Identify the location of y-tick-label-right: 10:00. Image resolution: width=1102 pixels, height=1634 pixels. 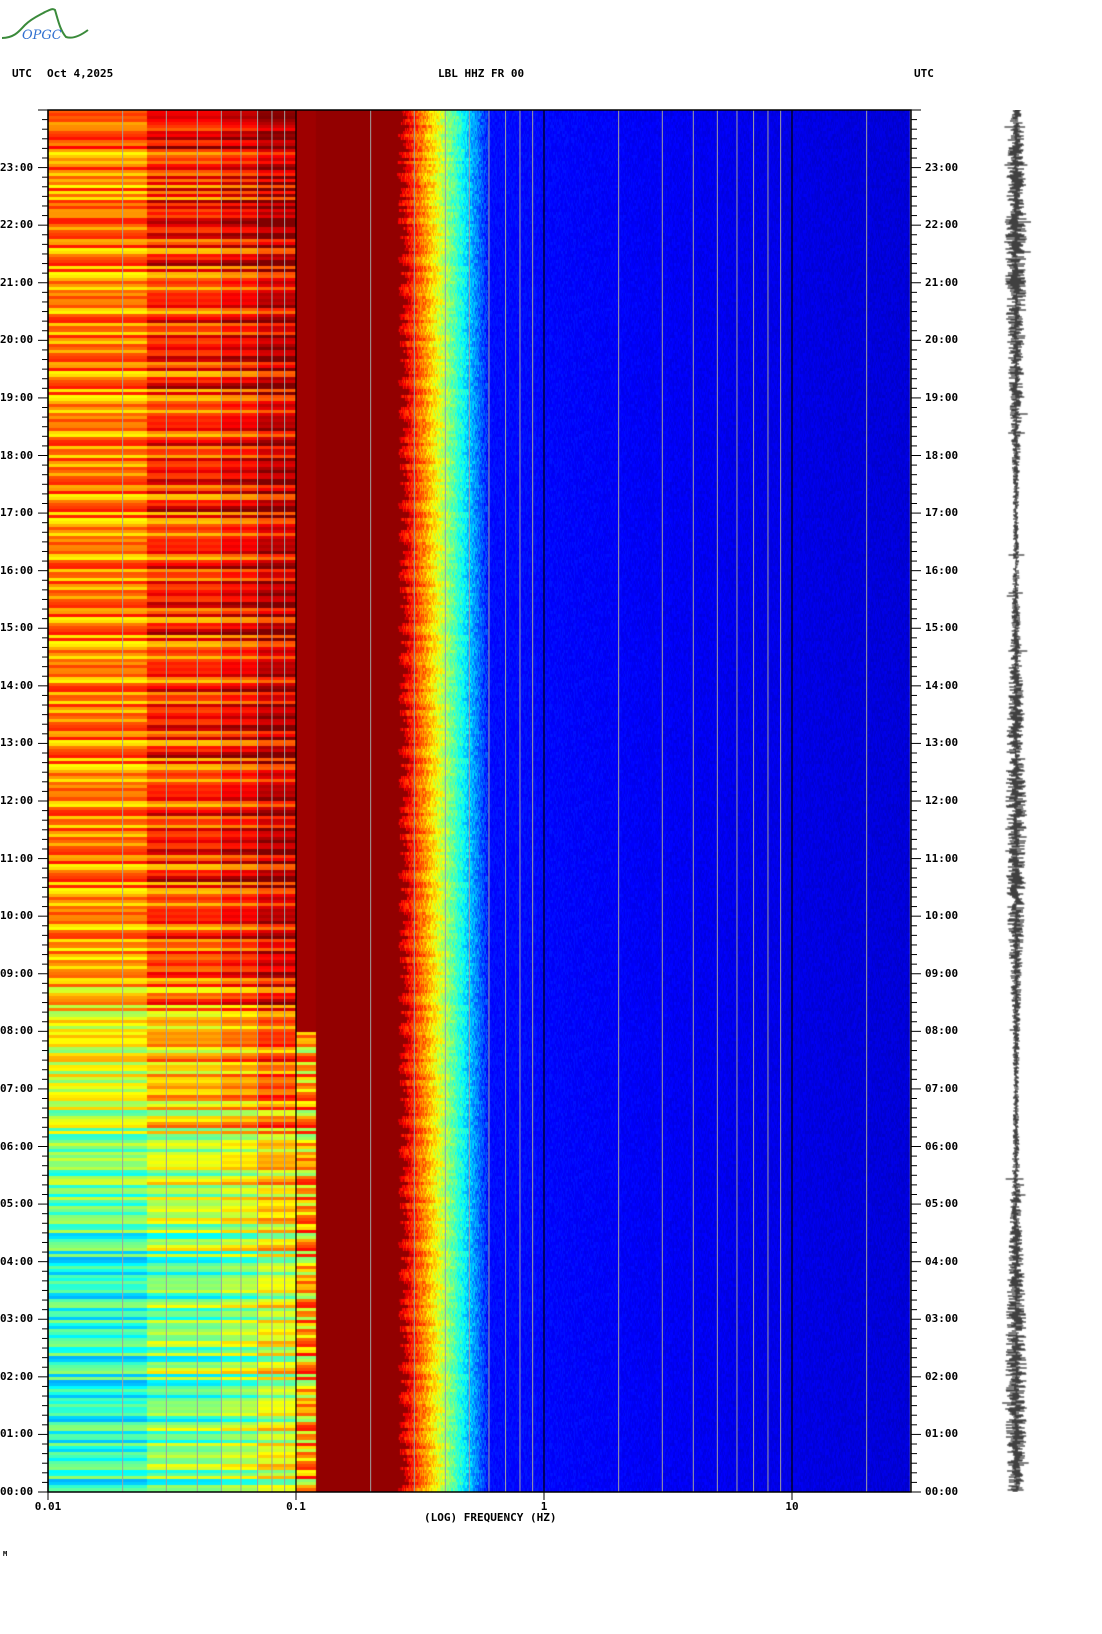
(942, 916).